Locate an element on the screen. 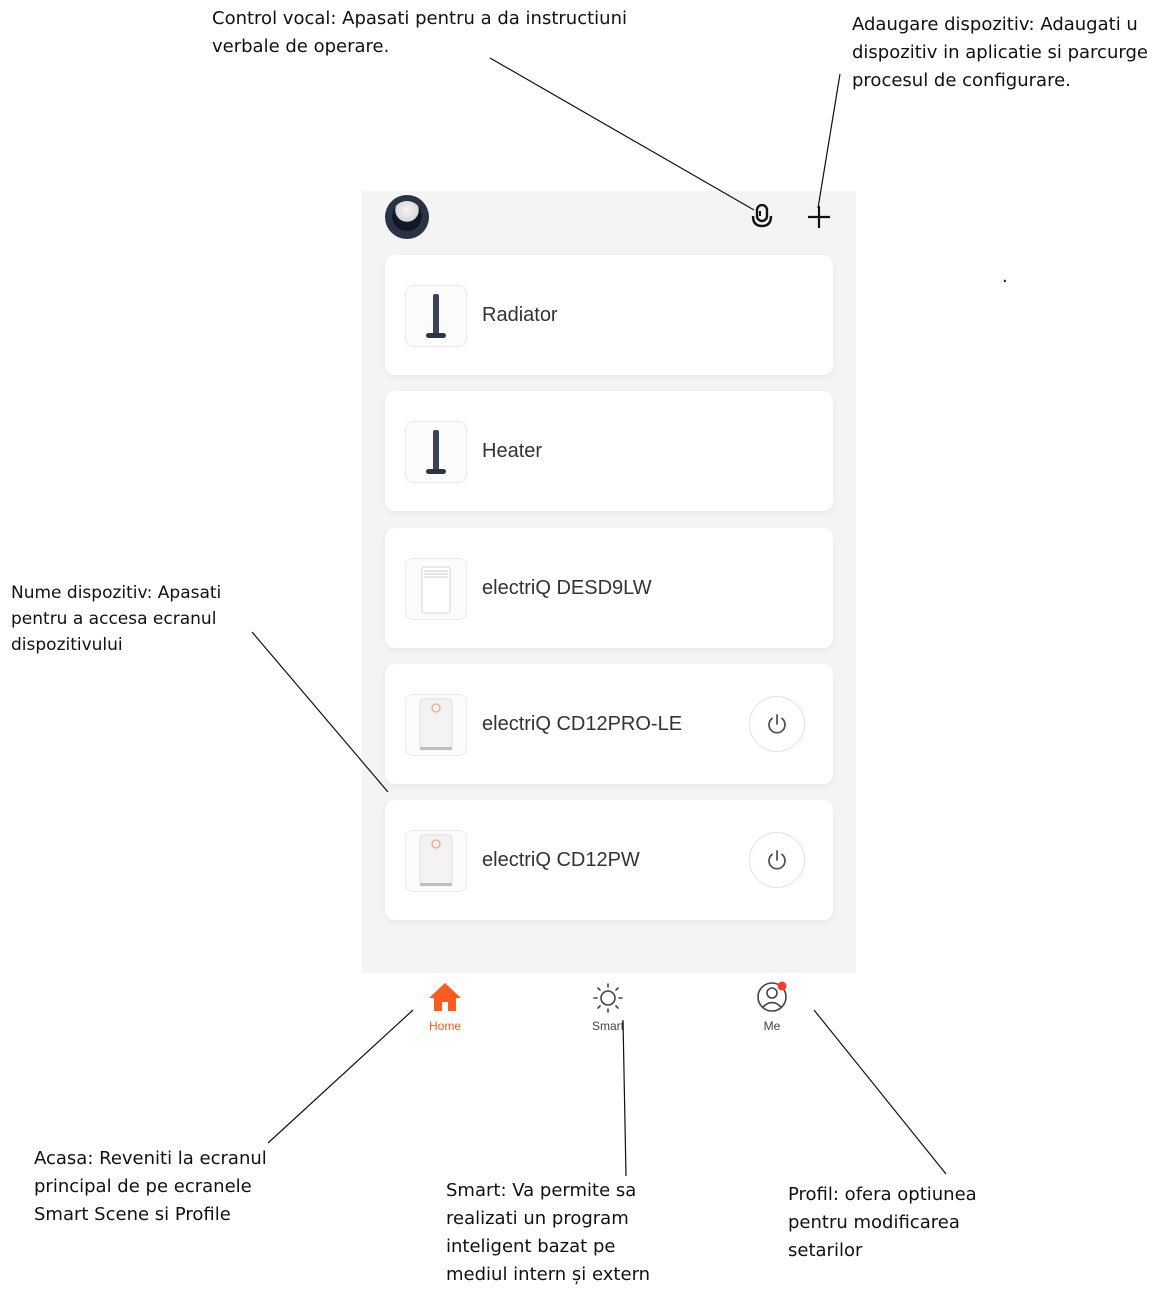  annotation-line: inteligent bazat pe is located at coordinates (531, 1246).